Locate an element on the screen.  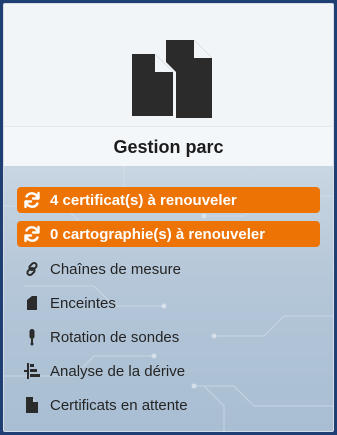
menu-item-enceintes: Enceintes is located at coordinates (168, 303).